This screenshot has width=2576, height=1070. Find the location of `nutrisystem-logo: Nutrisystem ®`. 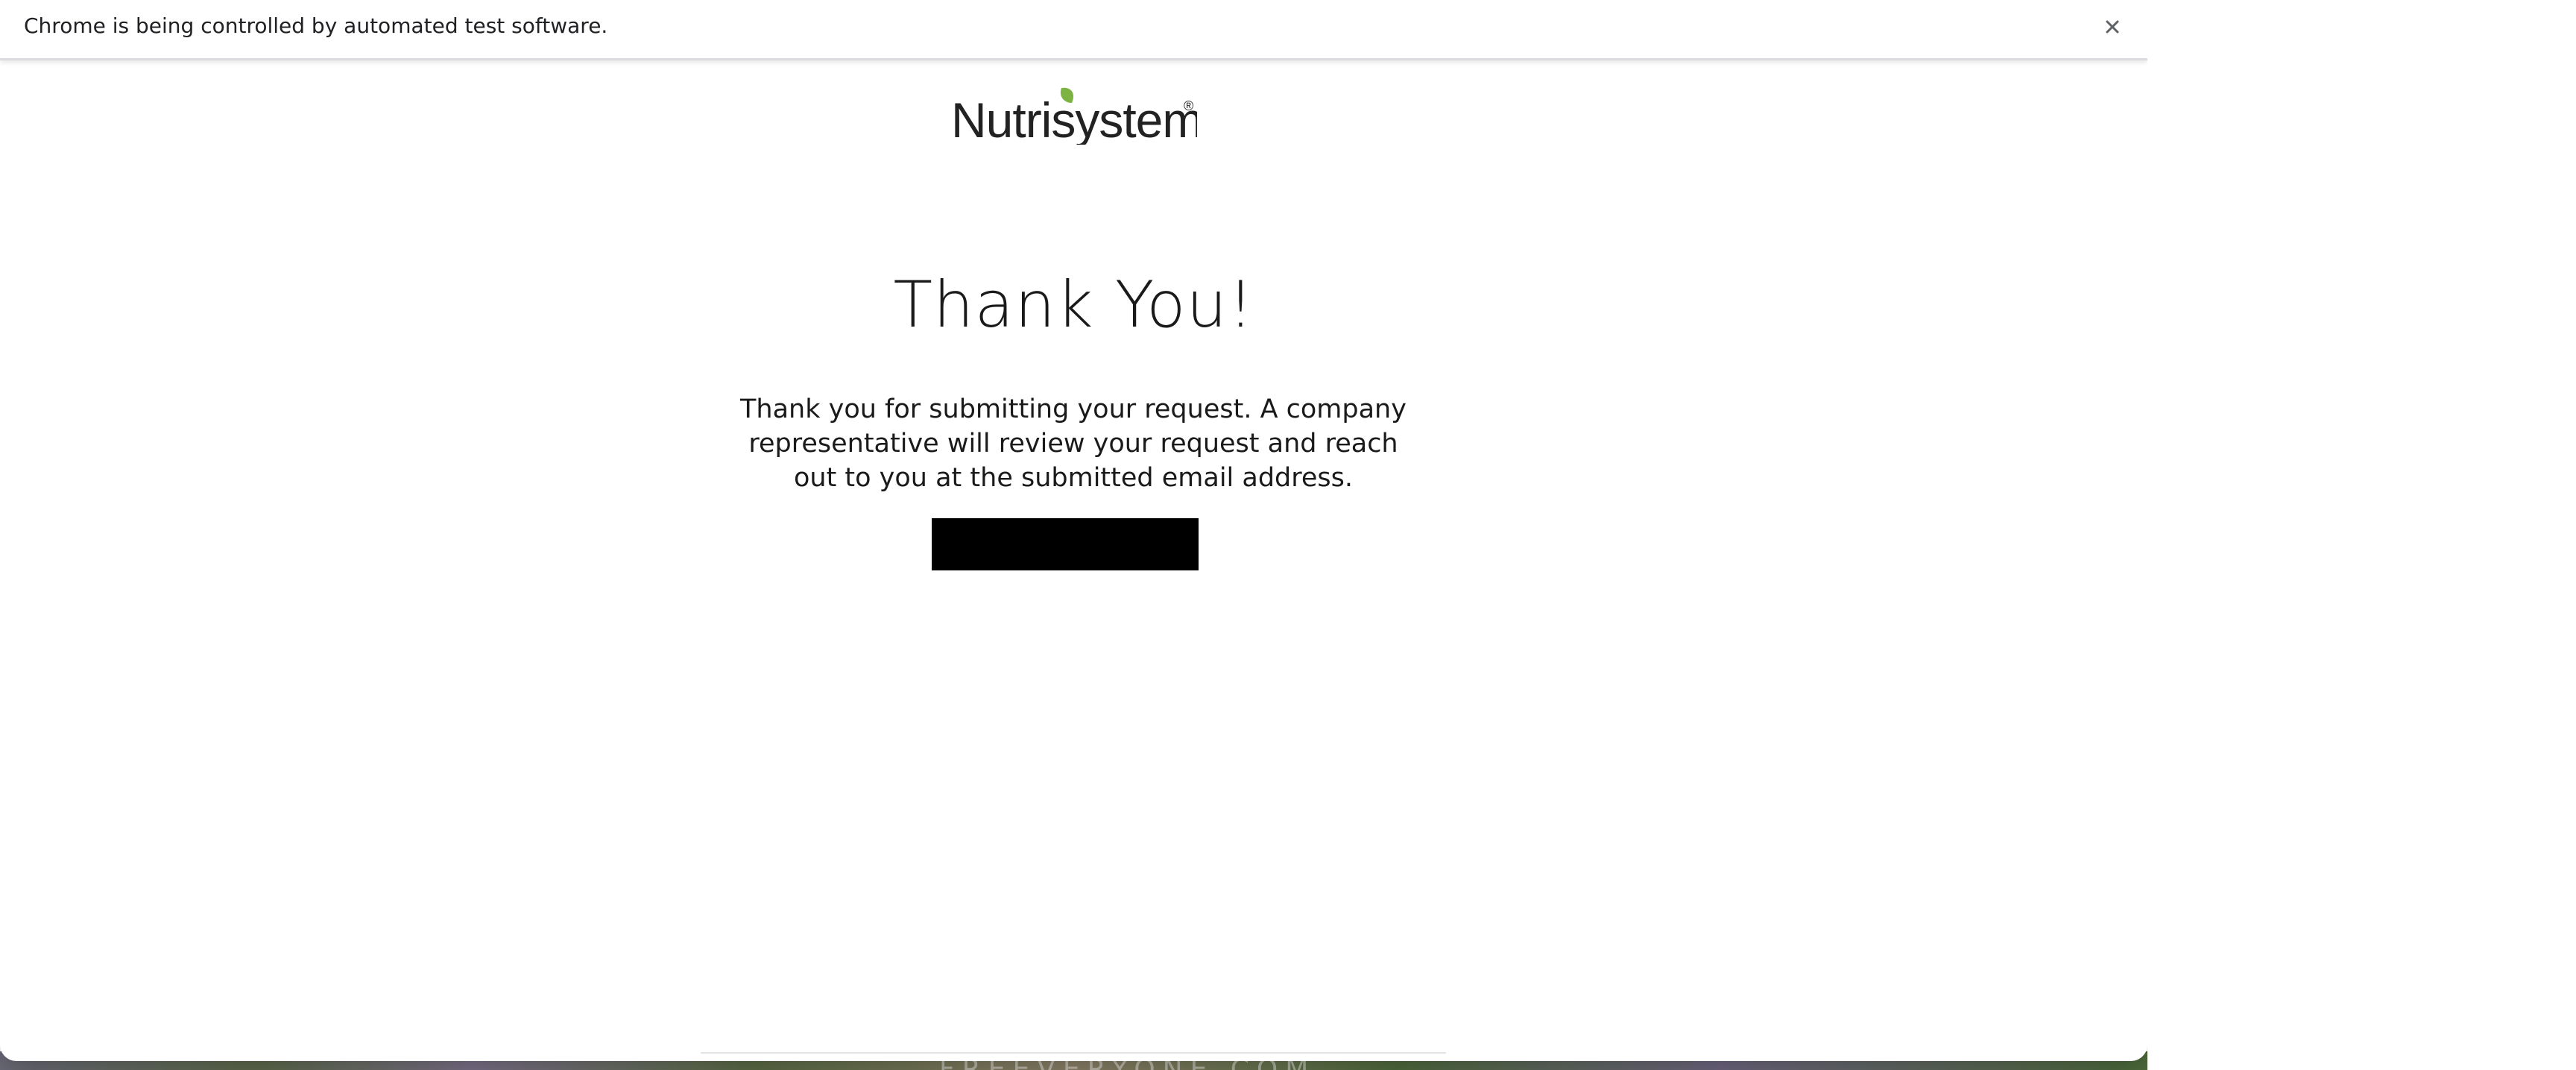

nutrisystem-logo: Nutrisystem ® is located at coordinates (1077, 116).